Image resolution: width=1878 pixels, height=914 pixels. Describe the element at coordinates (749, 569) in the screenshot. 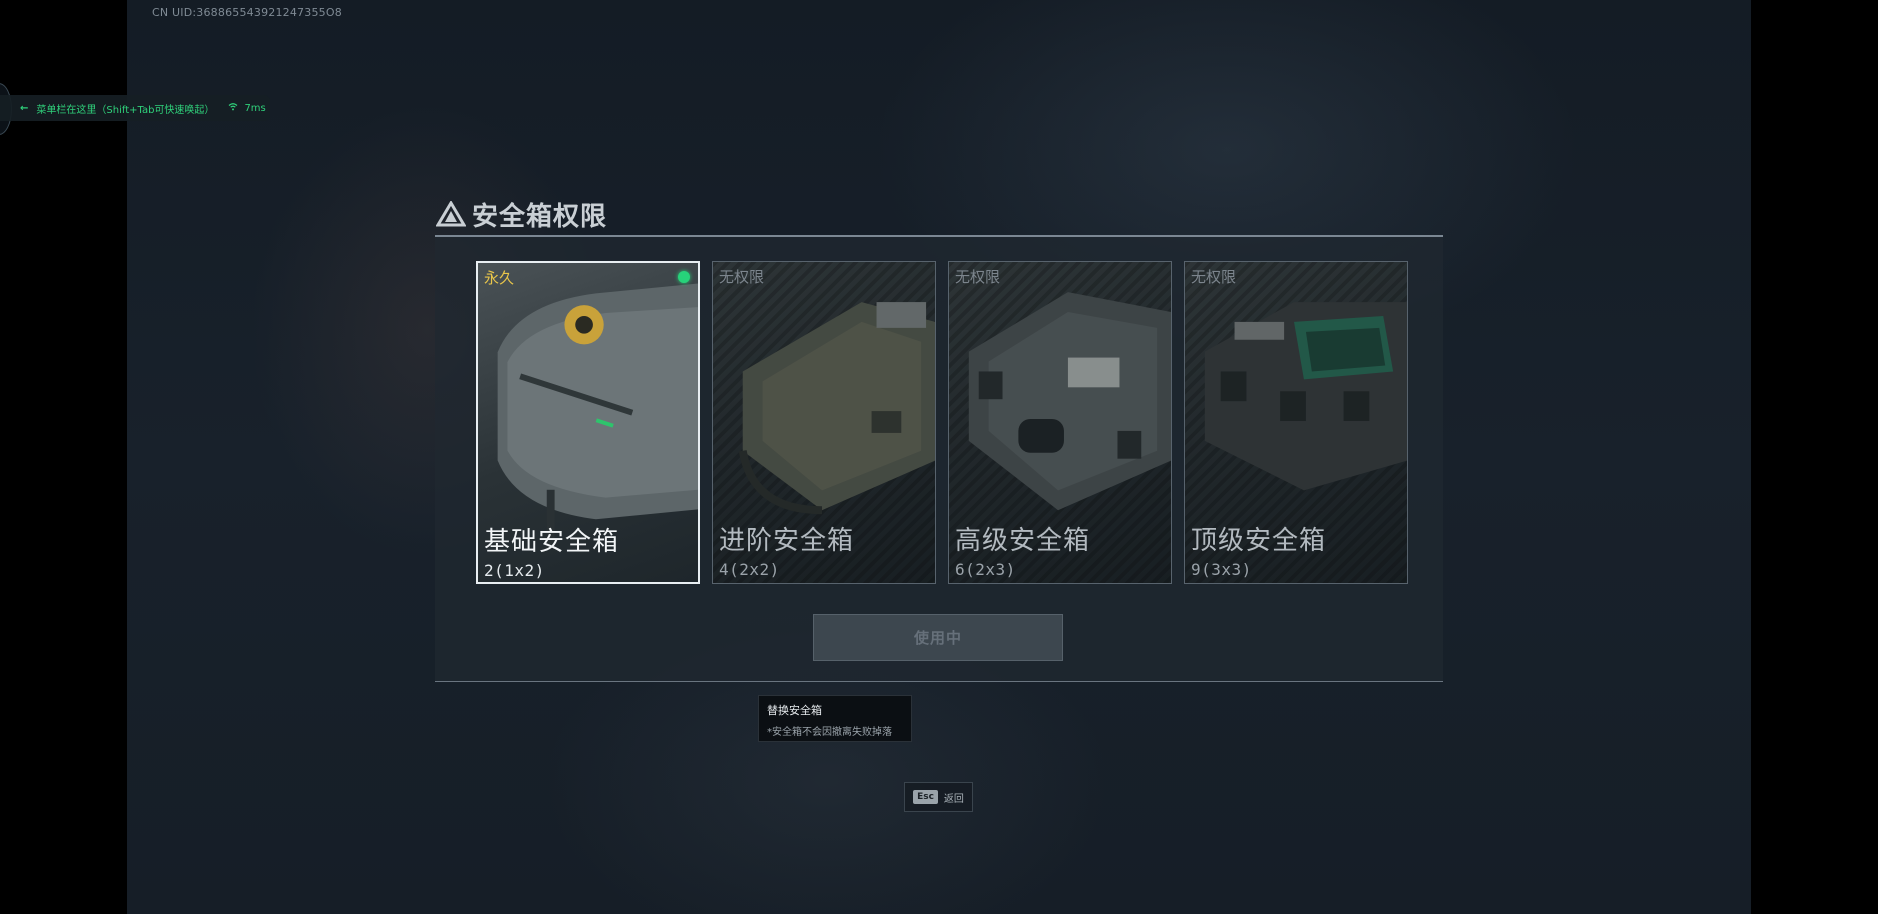

I see `card-capacity: 4(2x2)` at that location.